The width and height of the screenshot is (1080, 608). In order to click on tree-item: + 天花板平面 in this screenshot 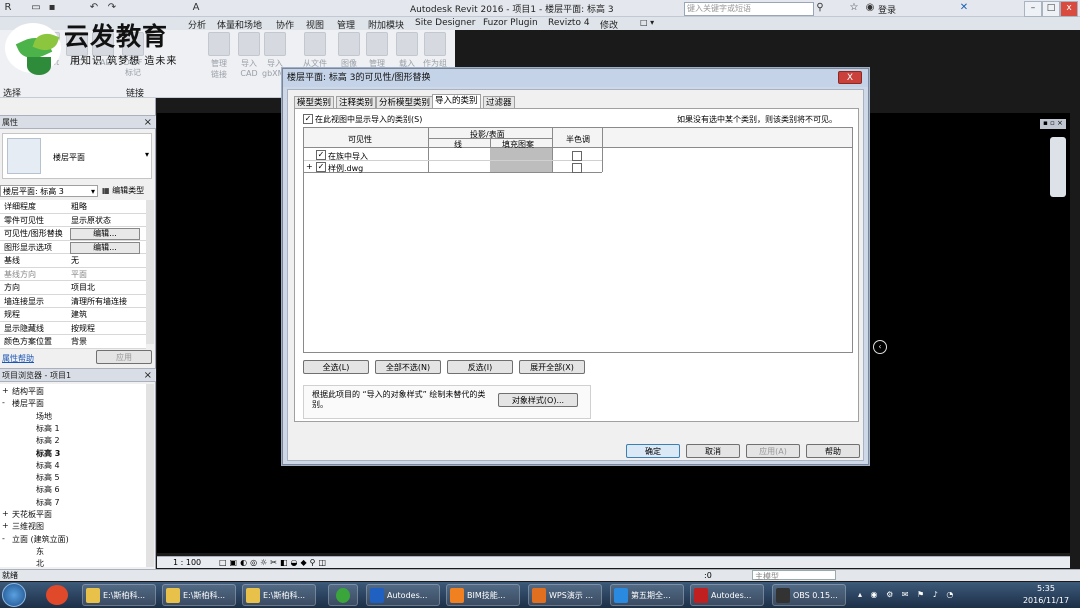, I will do `click(27, 514)`.